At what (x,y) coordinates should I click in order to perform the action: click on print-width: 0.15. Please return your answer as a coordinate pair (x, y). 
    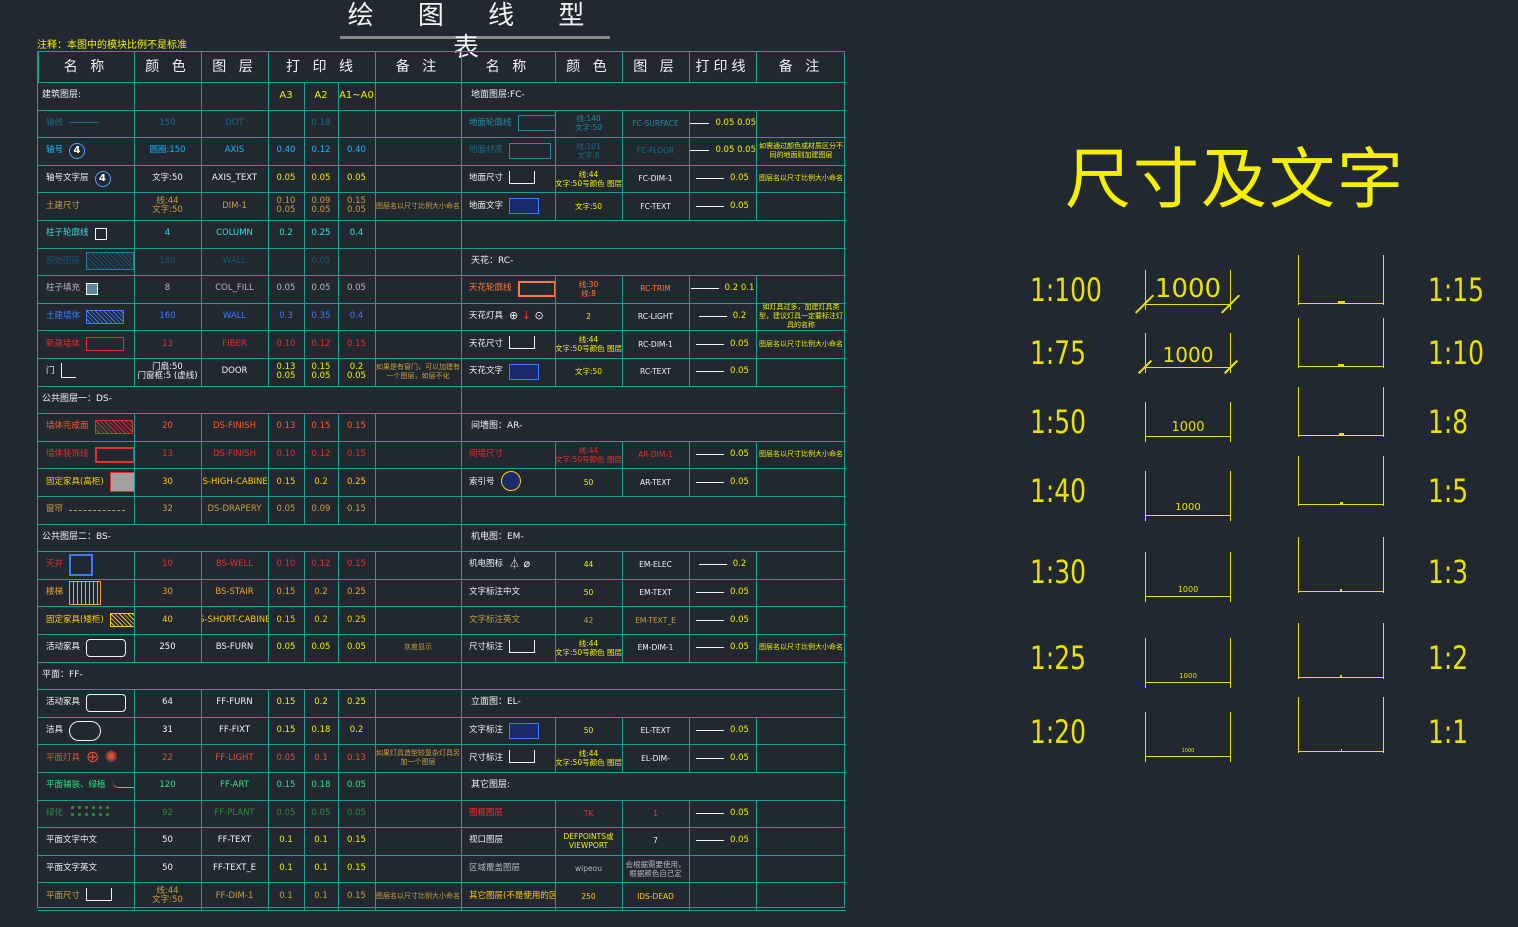
    Looking at the image, I should click on (356, 840).